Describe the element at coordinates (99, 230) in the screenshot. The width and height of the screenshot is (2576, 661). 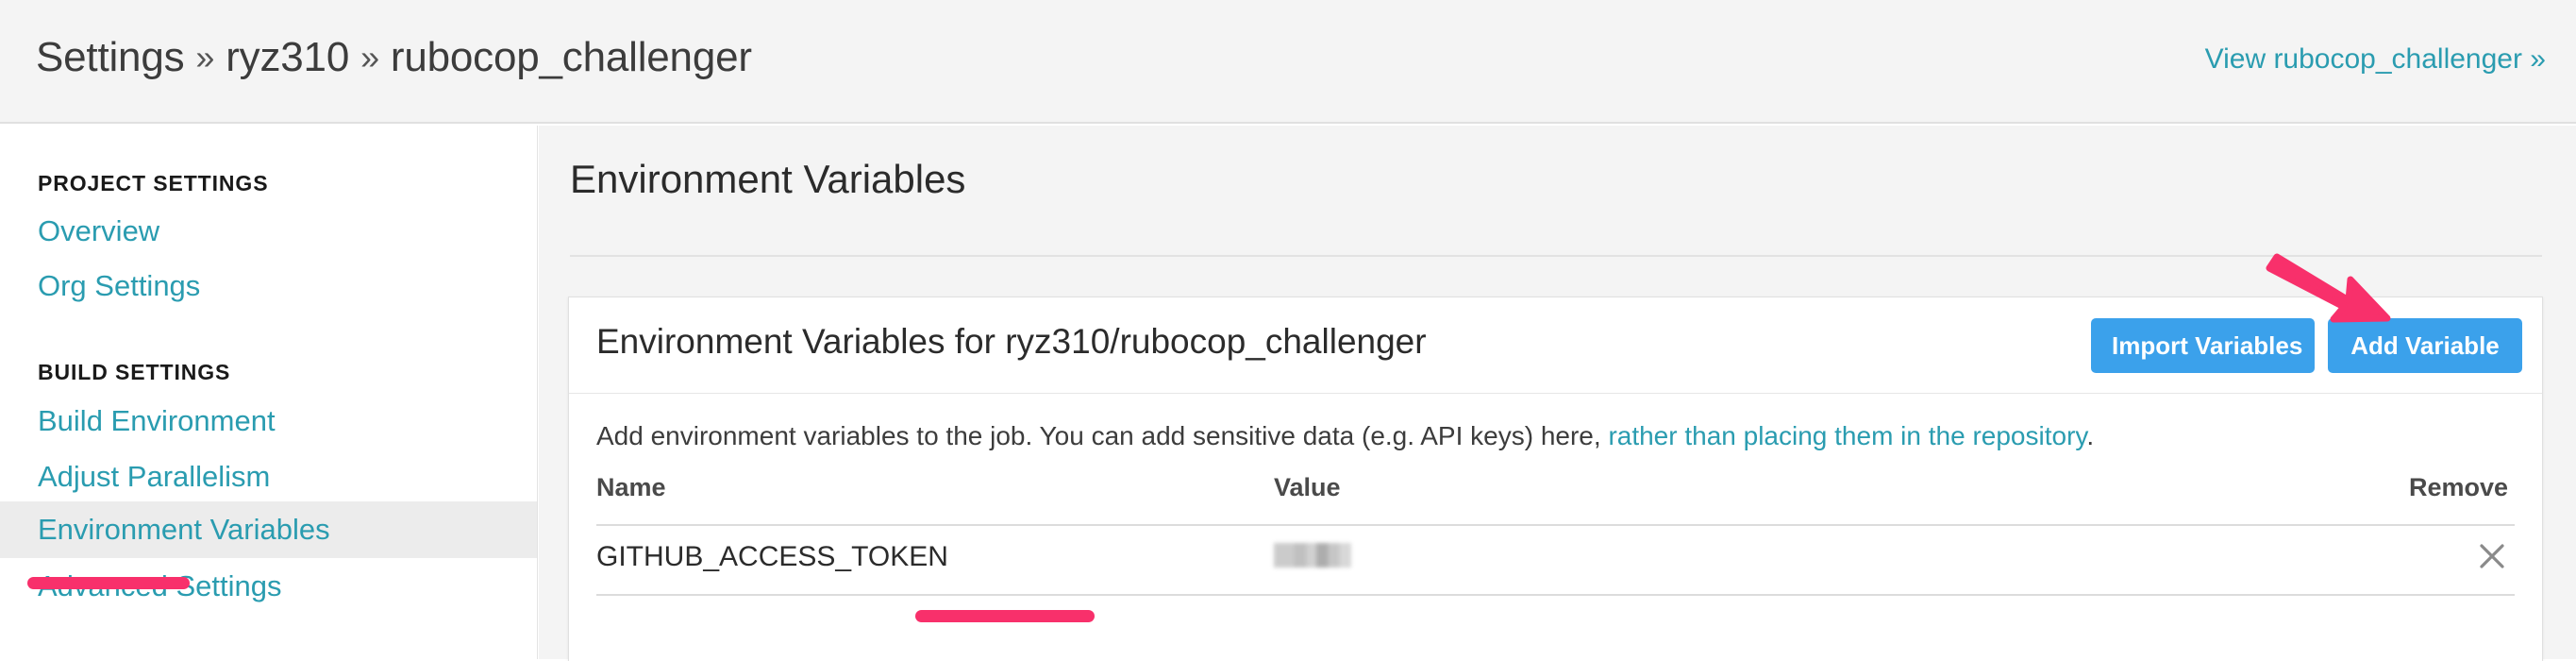
I see `sidebar-item-label-overview: Overview` at that location.